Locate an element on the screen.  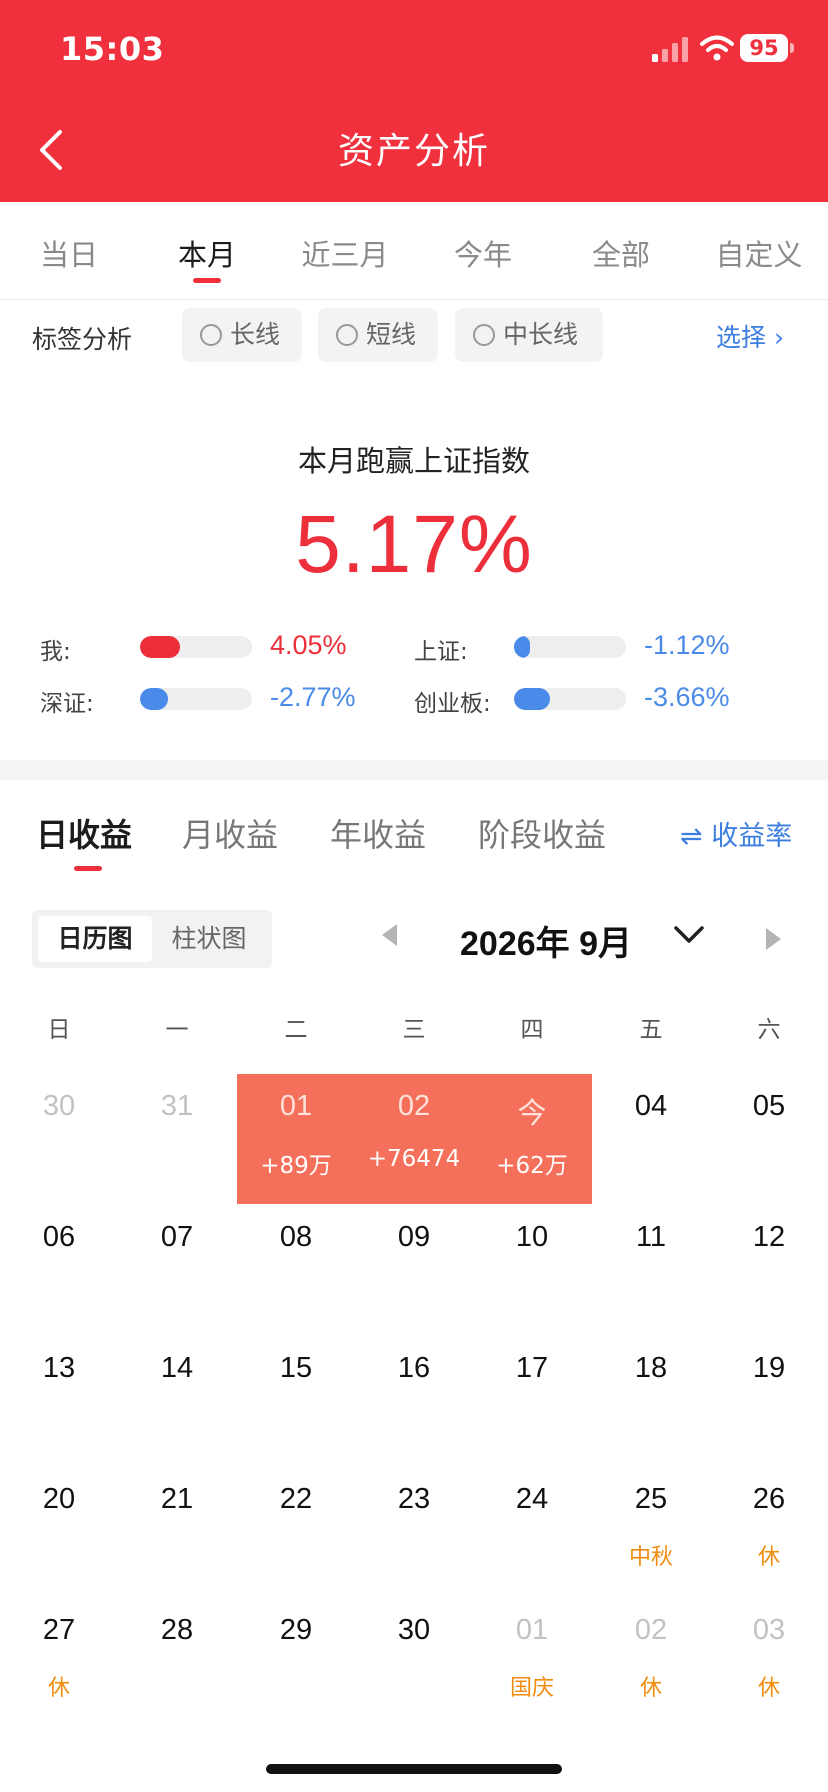
calendar-day-number: 01 is located at coordinates (296, 1106).